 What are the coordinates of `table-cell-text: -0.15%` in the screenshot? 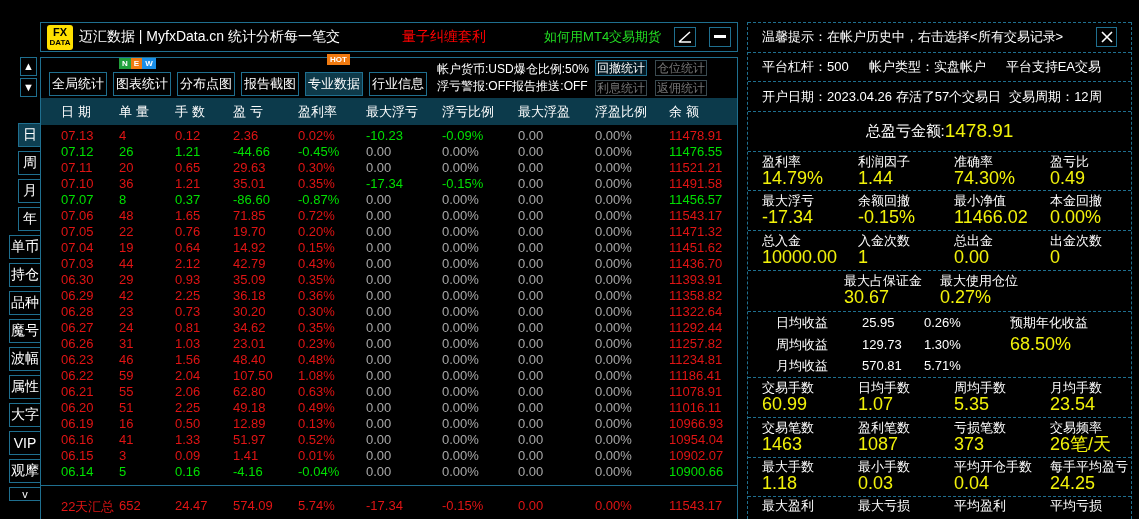 It's located at (463, 184).